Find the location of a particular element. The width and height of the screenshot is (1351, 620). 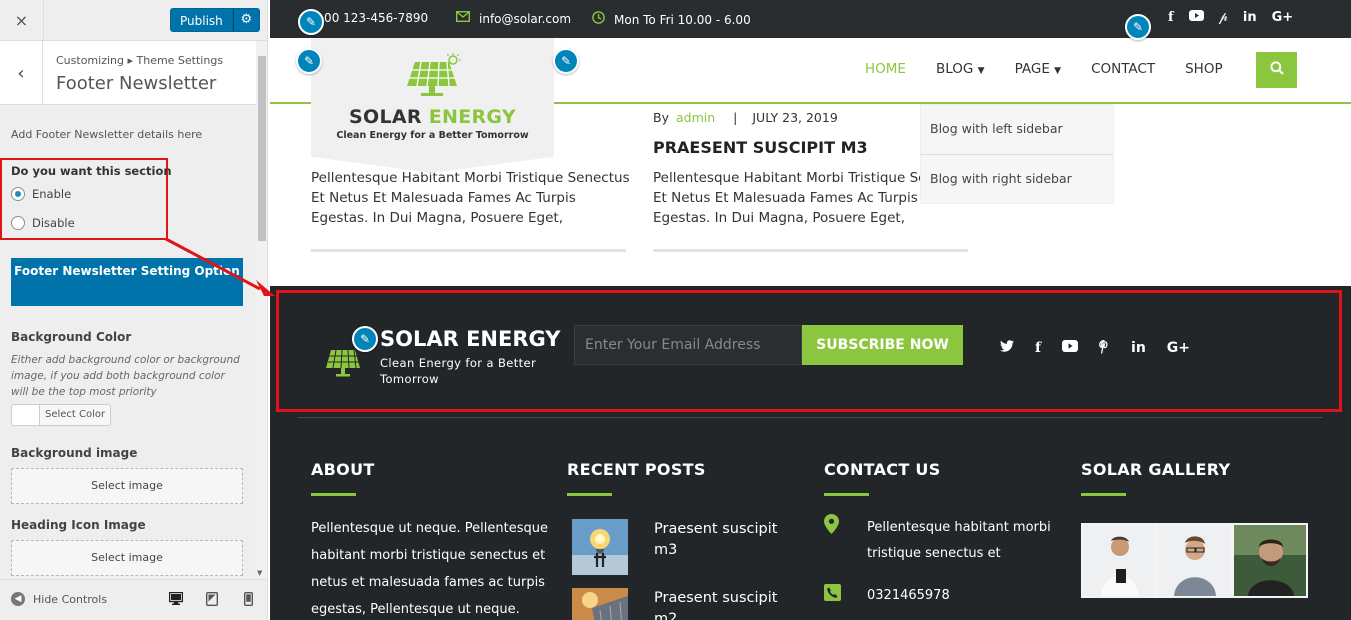

select-heading-icon-button: Select image is located at coordinates (127, 558).